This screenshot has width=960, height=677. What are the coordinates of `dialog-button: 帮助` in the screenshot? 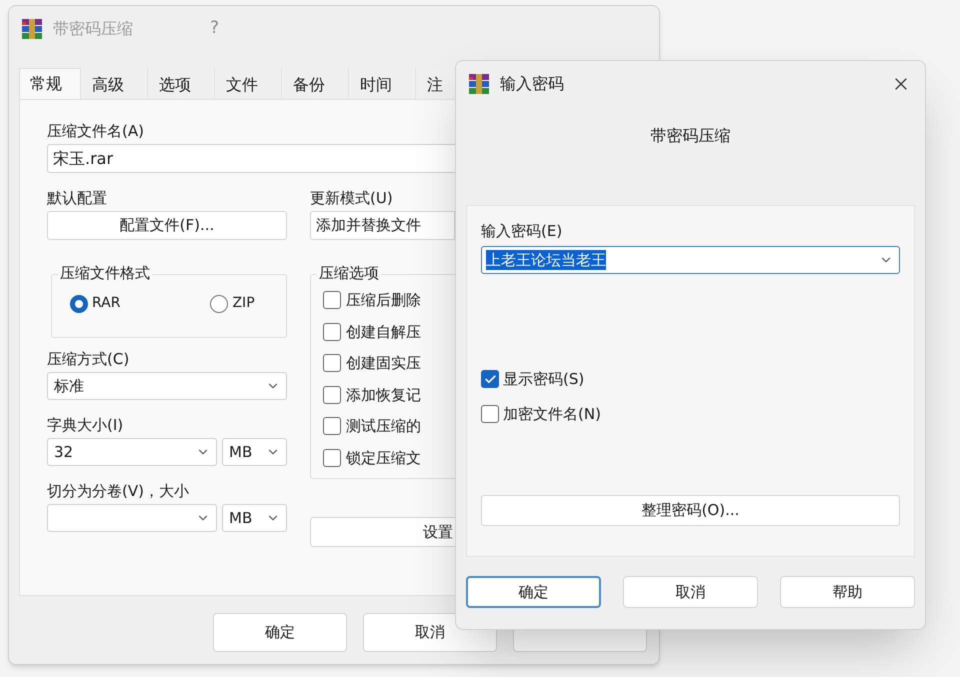 It's located at (847, 592).